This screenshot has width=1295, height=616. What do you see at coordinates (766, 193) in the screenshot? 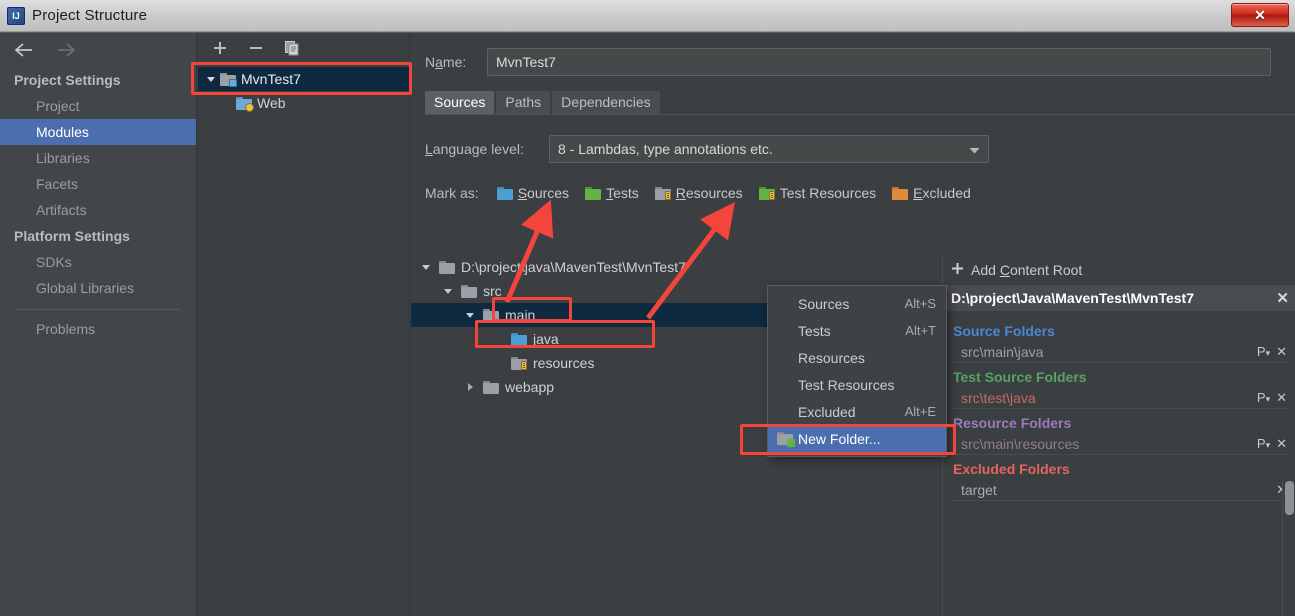
I see `test-resources-folder-icon` at bounding box center [766, 193].